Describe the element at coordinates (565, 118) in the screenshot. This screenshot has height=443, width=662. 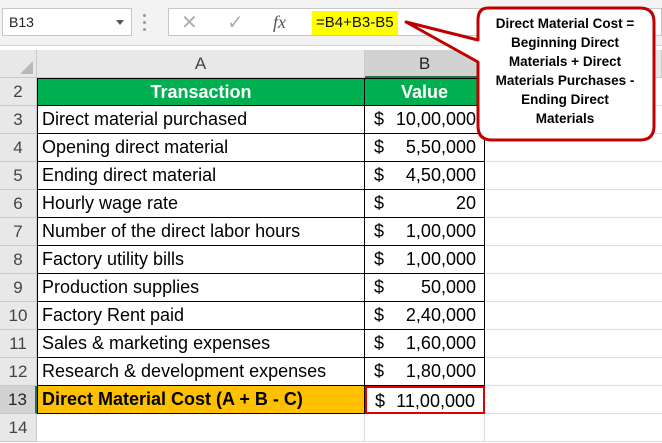
I see `callout-line: Materials` at that location.